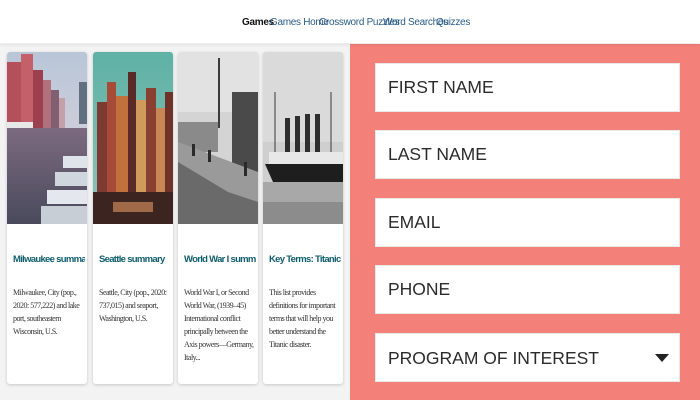 The height and width of the screenshot is (400, 700). I want to click on phone-field, so click(527, 289).